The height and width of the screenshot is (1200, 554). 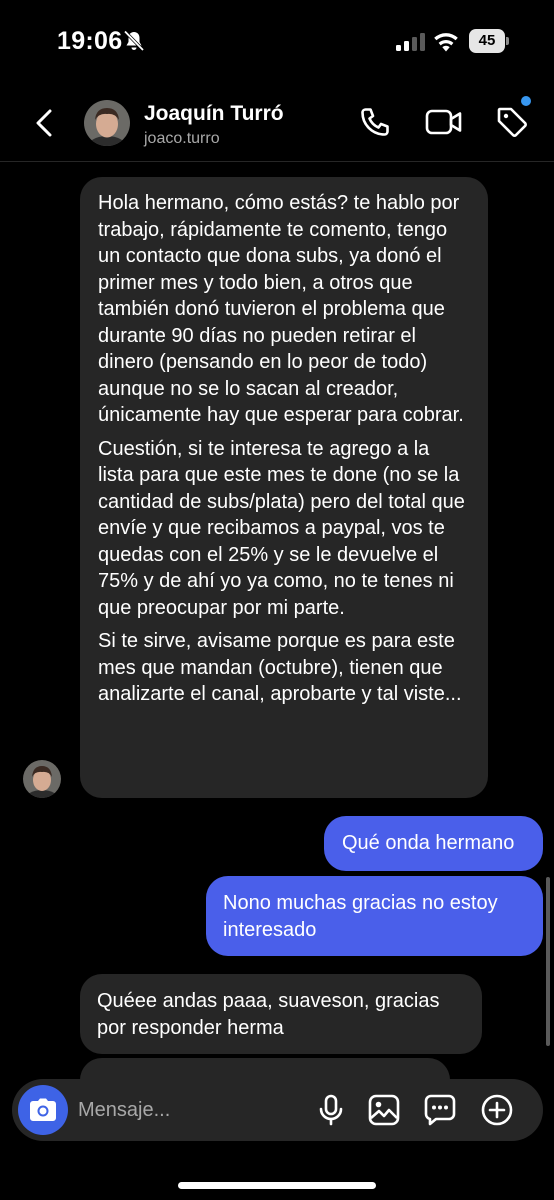 What do you see at coordinates (446, 42) in the screenshot?
I see `wifi-icon` at bounding box center [446, 42].